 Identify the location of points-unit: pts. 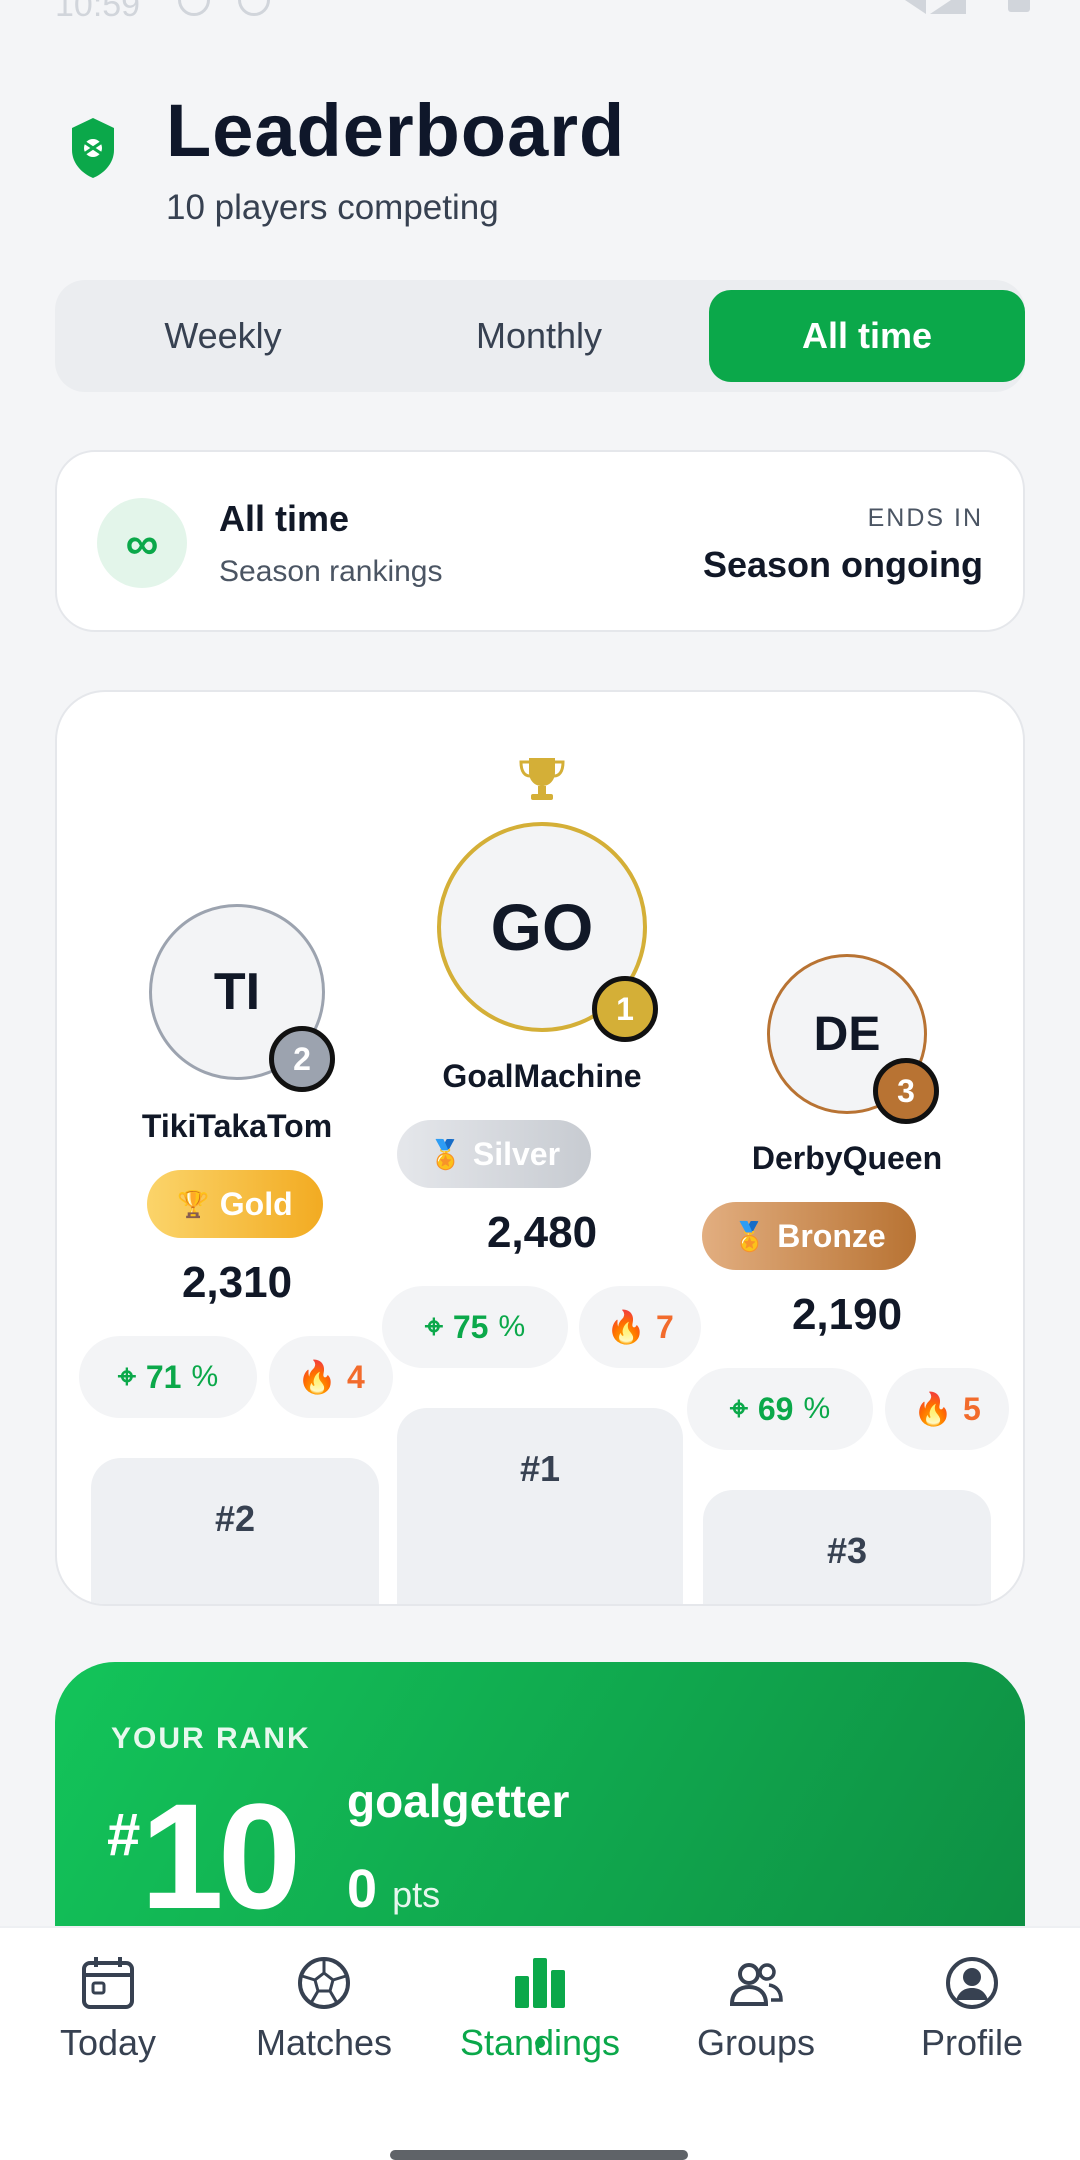
(416, 1894).